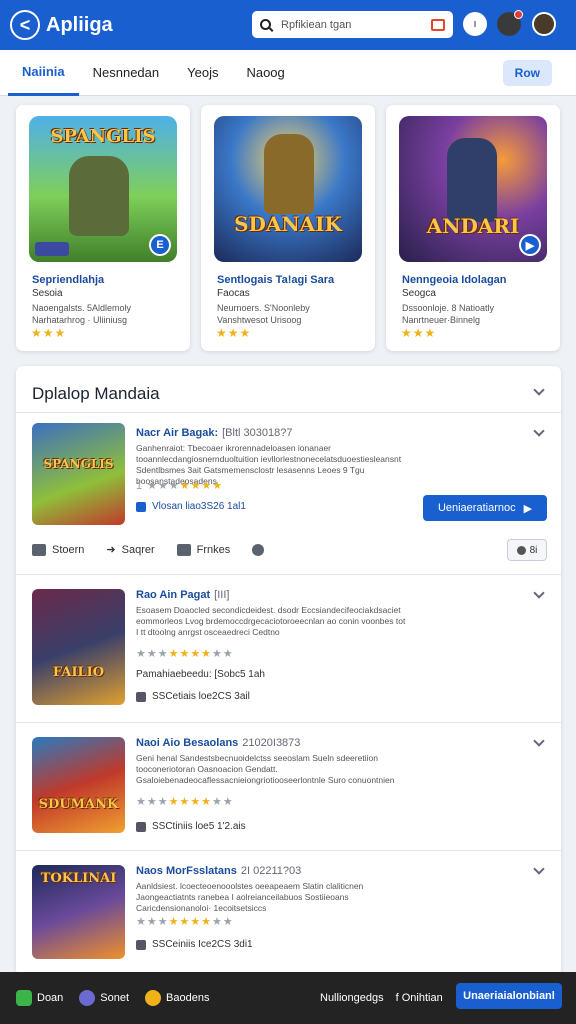 This screenshot has height=1024, width=576. I want to click on bottom-label: Doan, so click(50, 998).